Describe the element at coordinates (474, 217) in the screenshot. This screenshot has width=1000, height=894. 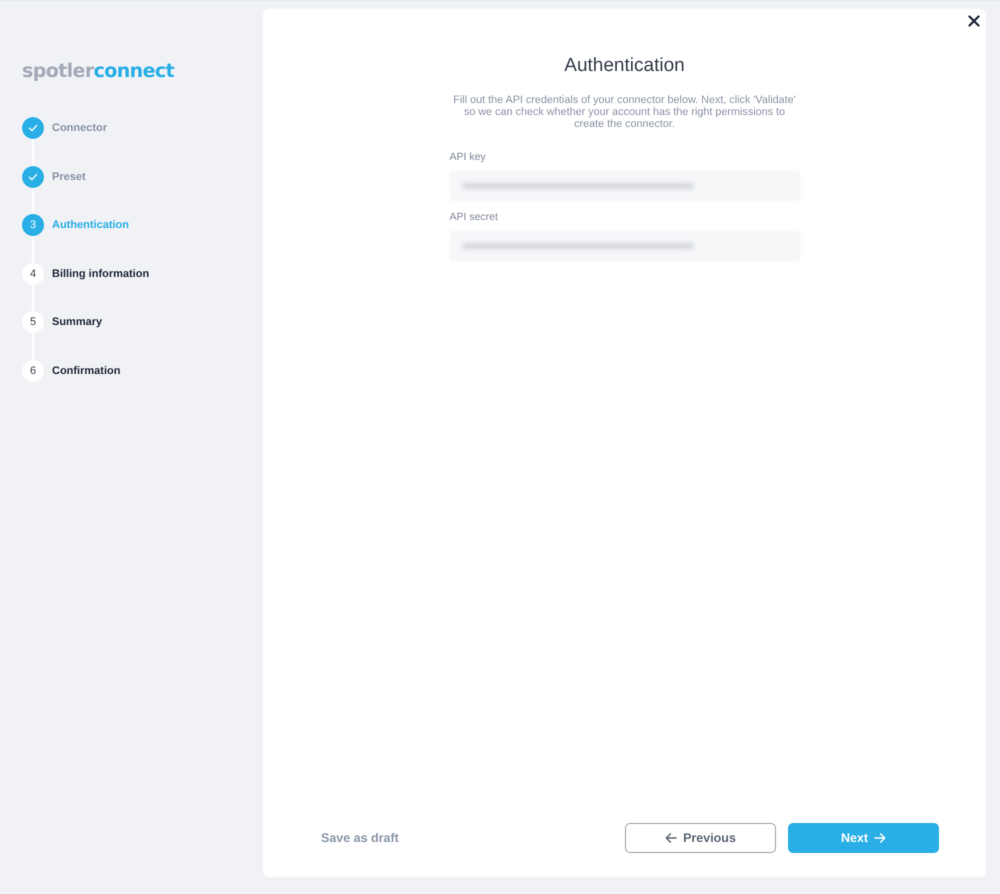
I see `field-label: API secret` at that location.